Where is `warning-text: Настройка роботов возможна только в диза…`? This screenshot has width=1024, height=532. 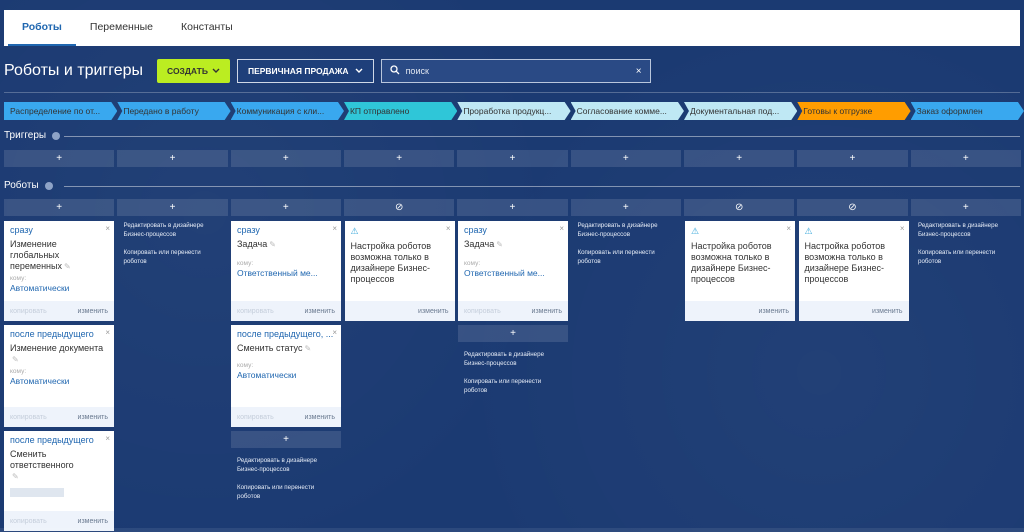
warning-text: Настройка роботов возможна только в диза… is located at coordinates (845, 262).